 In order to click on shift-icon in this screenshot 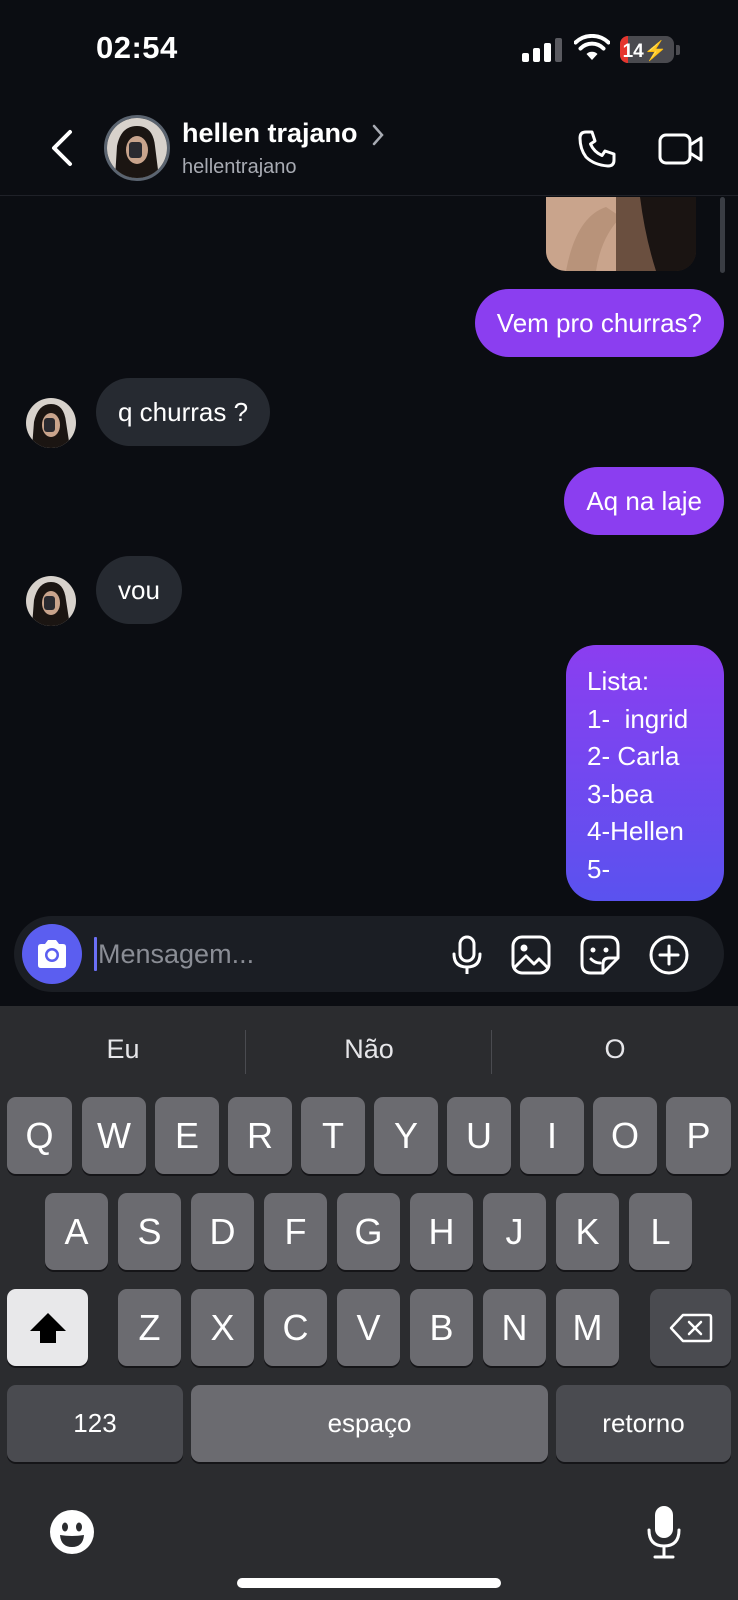, I will do `click(47, 1327)`.